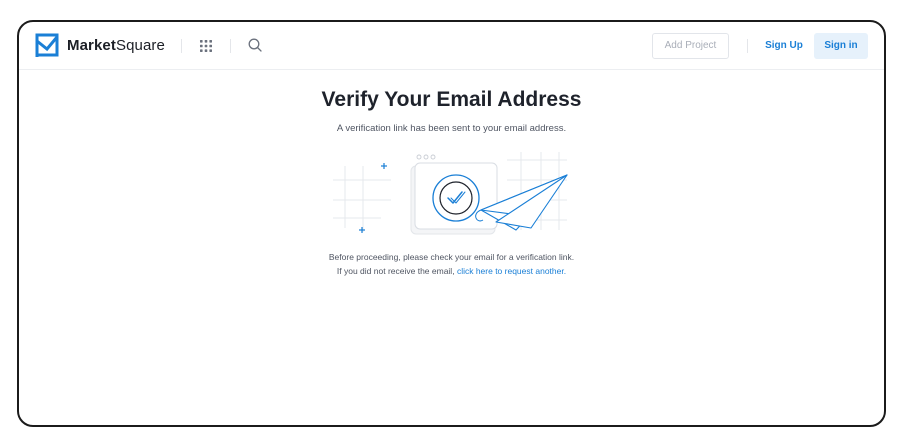  I want to click on logo-text: MarketSquare, so click(116, 45).